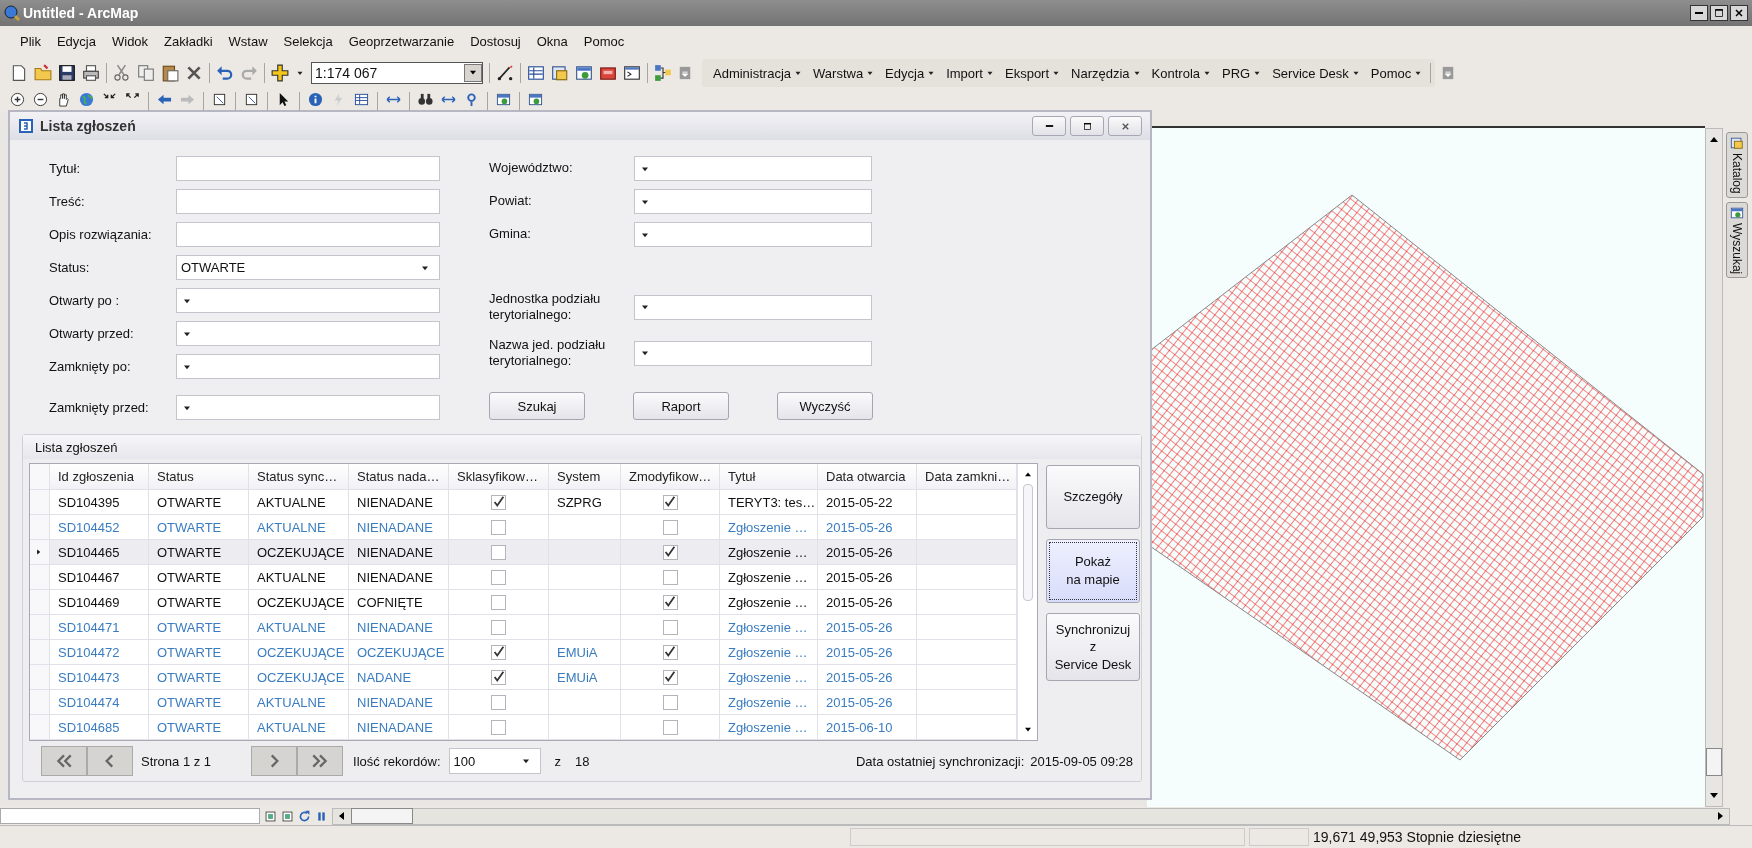  I want to click on data-view-icon, so click(270, 816).